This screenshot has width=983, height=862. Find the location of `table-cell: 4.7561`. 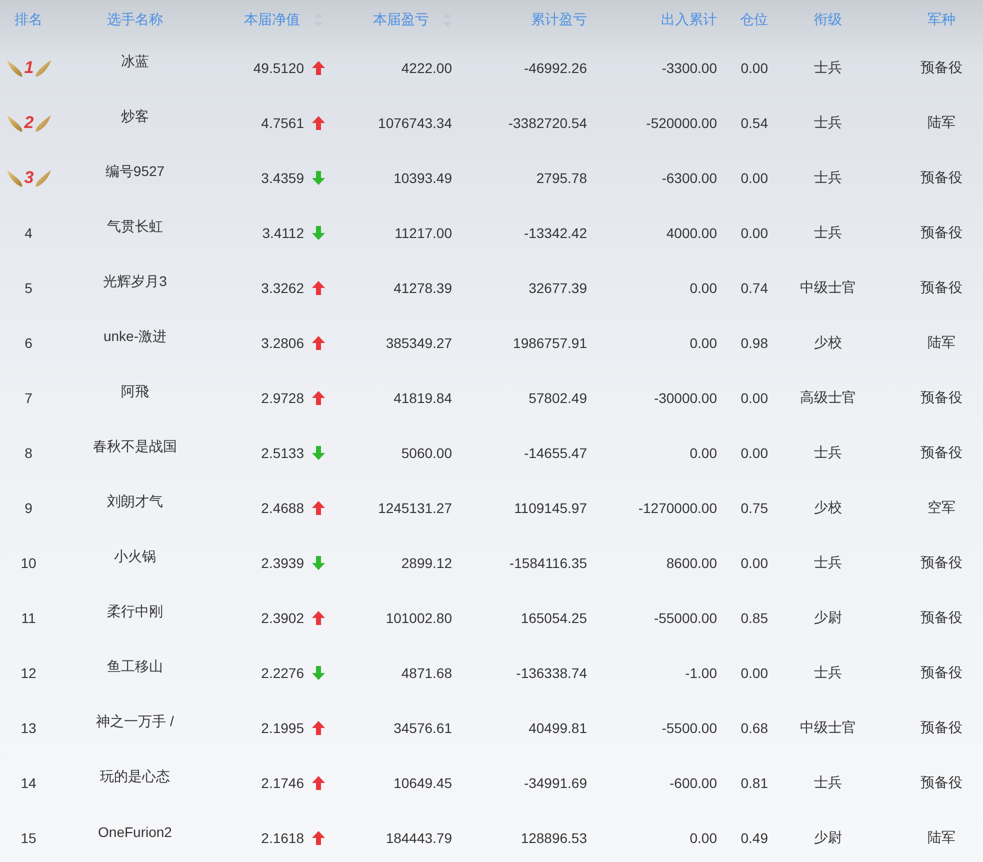

table-cell: 4.7561 is located at coordinates (282, 122).